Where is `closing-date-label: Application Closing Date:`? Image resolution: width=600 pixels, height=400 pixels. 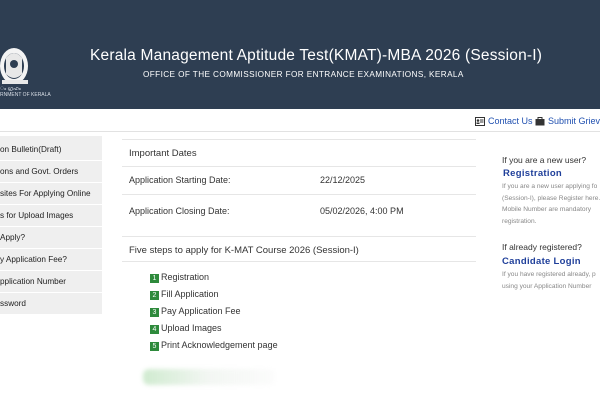
closing-date-label: Application Closing Date: is located at coordinates (179, 211).